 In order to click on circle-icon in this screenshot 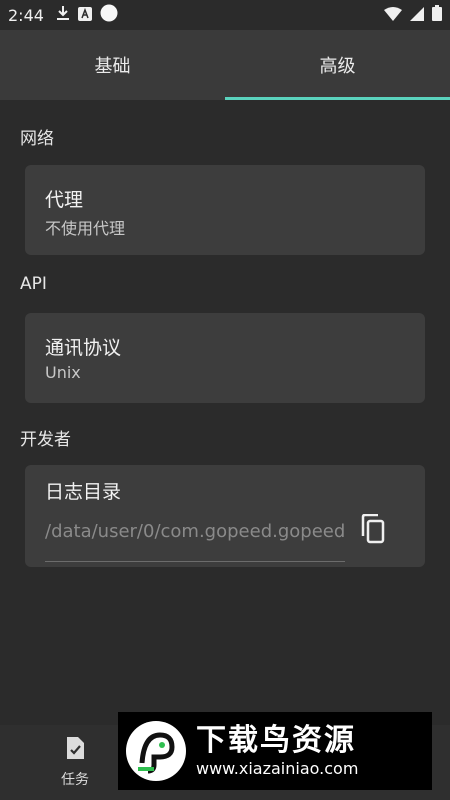, I will do `click(109, 15)`.